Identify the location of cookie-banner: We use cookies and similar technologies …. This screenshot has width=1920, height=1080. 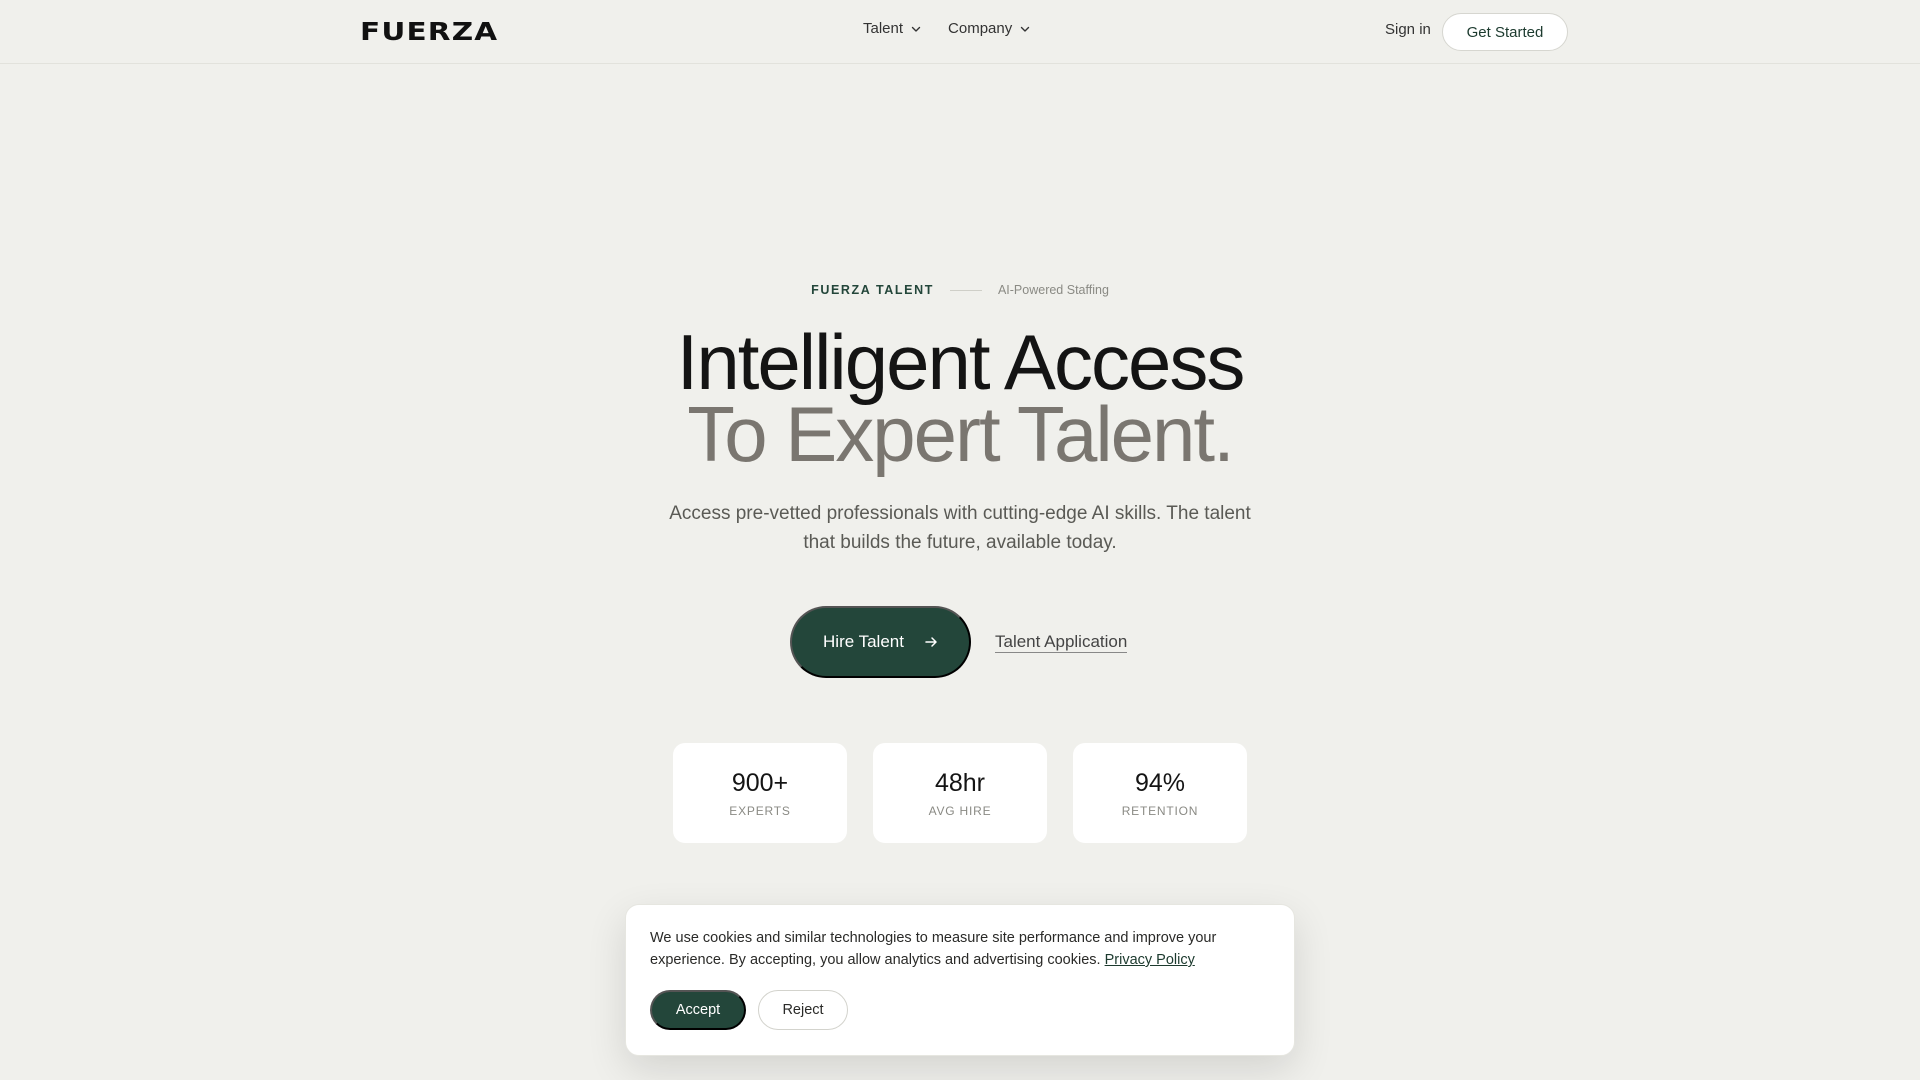
(960, 980).